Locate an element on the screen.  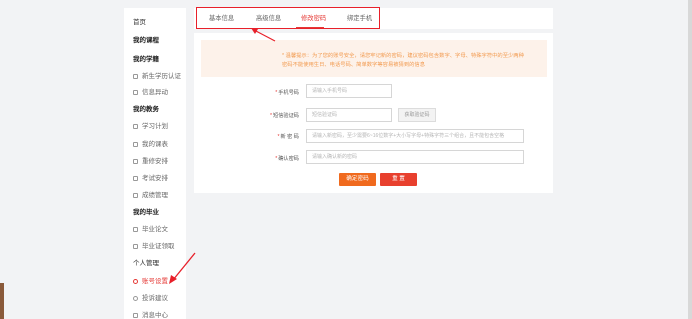
confirm-password-button: 确定密码 is located at coordinates (357, 179).